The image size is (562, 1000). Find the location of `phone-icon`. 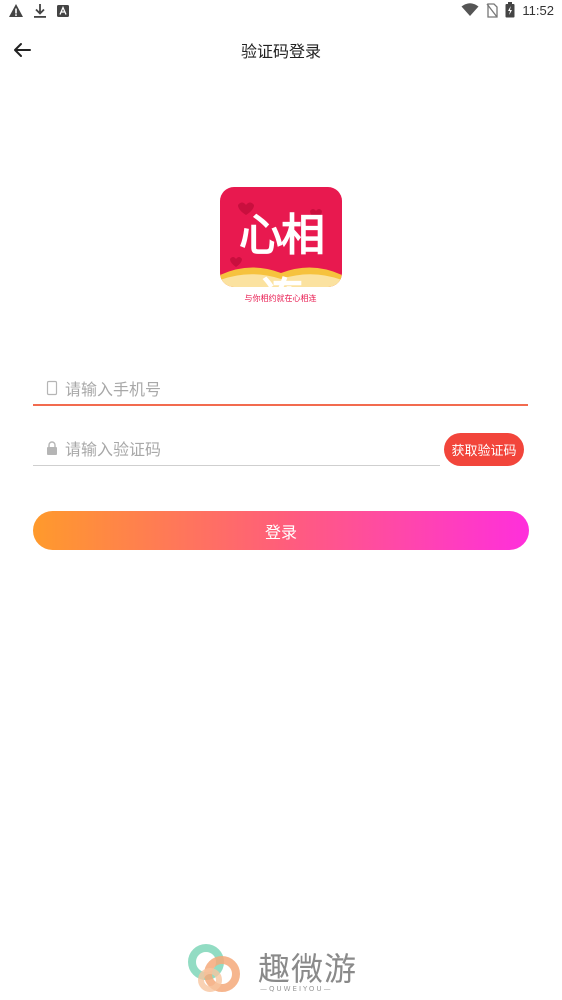

phone-icon is located at coordinates (52, 388).